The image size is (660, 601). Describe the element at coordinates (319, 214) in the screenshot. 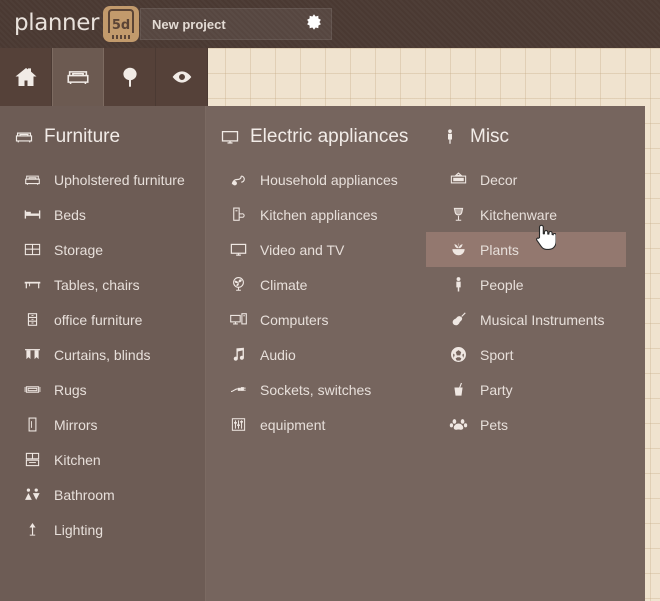

I see `list-item-label: Kitchen appliances` at that location.